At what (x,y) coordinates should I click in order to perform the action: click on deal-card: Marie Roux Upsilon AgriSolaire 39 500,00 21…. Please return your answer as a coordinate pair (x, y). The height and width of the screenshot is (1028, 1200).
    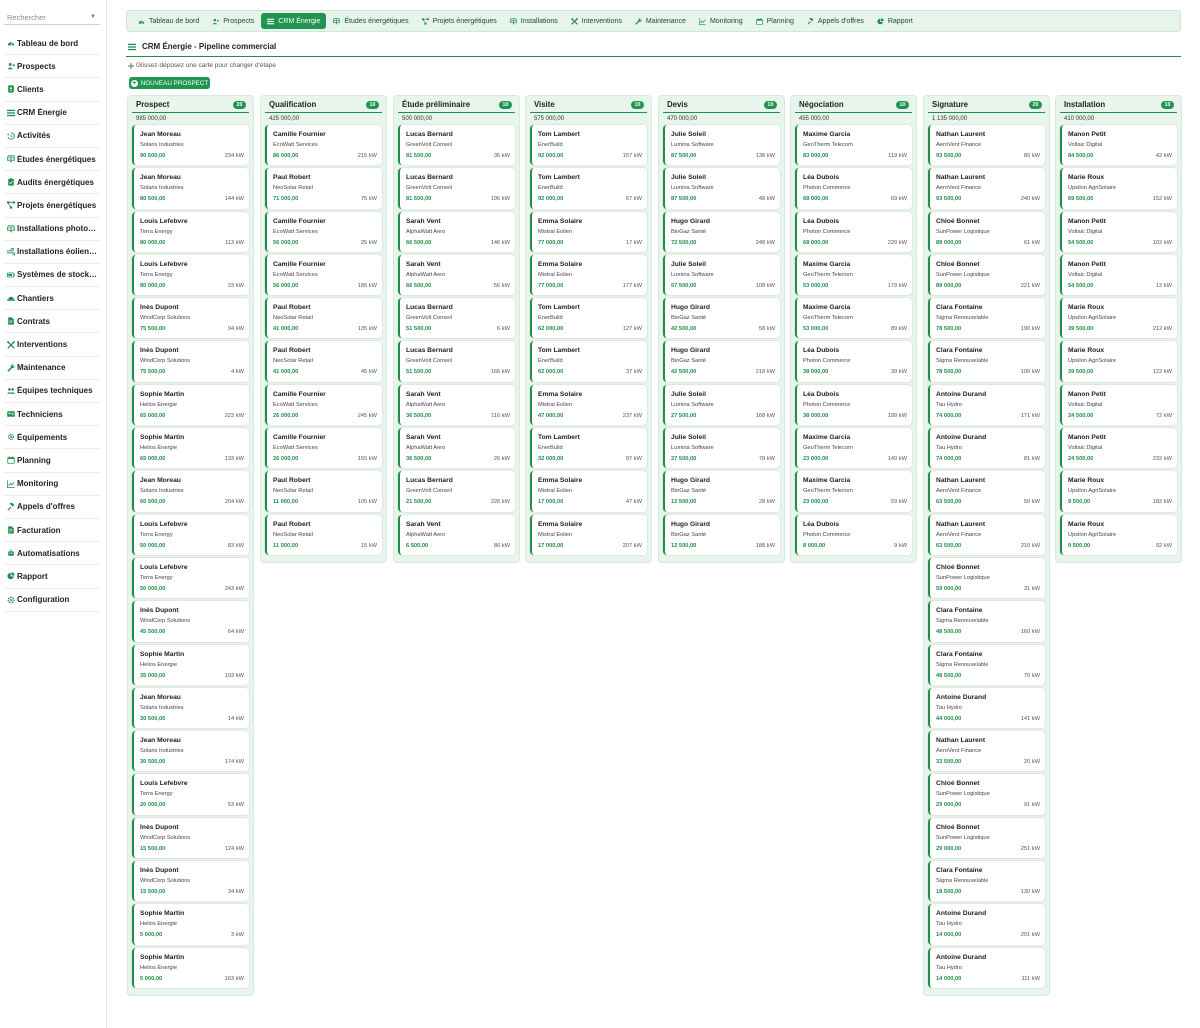
    Looking at the image, I should click on (1118, 318).